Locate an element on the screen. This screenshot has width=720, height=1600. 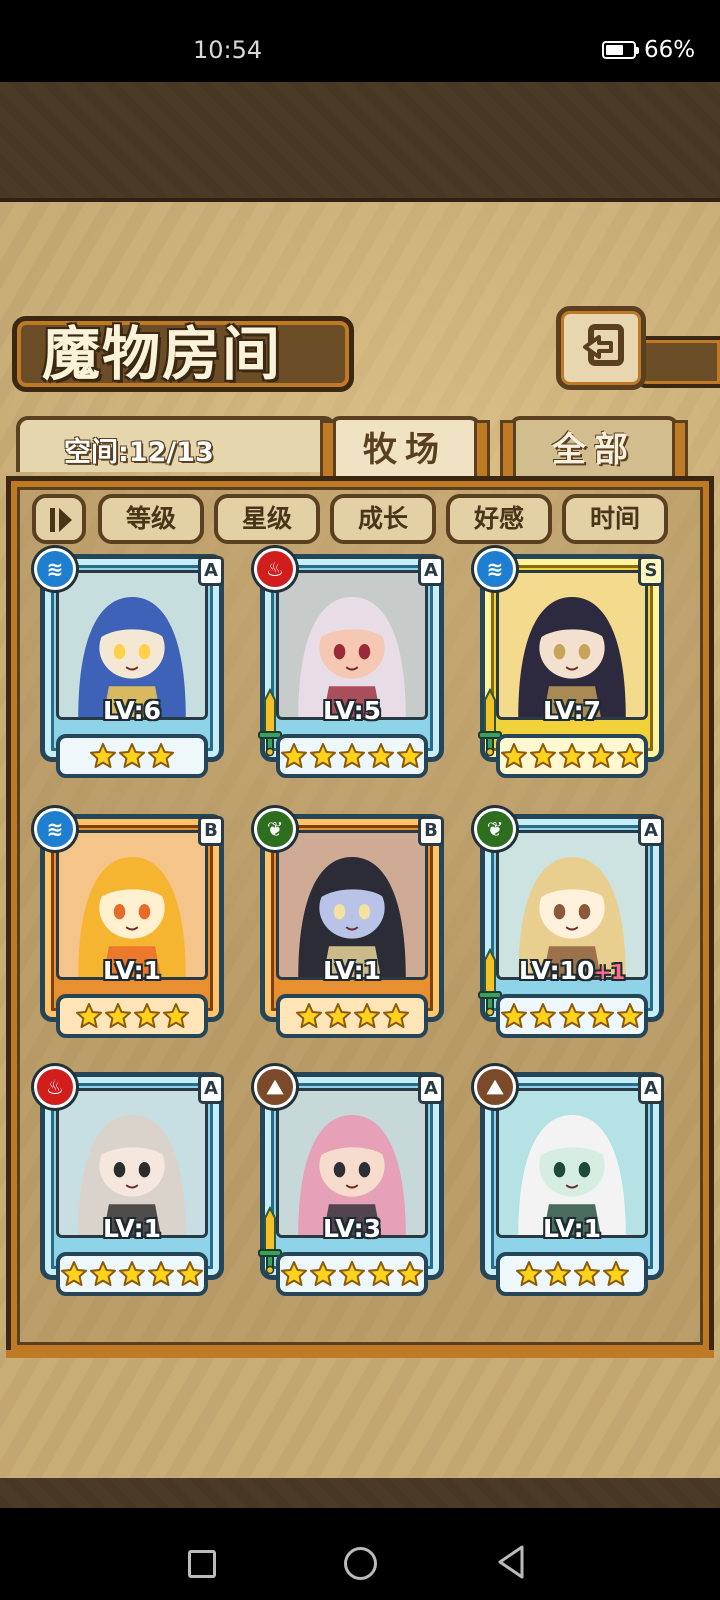
monster-card: ⛰ A LV:3 is located at coordinates (352, 1184).